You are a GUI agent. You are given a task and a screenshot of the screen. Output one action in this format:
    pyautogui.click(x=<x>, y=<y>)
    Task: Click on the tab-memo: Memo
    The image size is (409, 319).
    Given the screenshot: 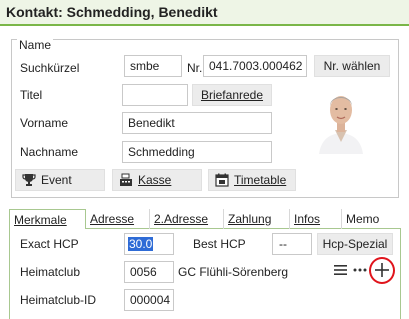 What is the action you would take?
    pyautogui.click(x=371, y=219)
    